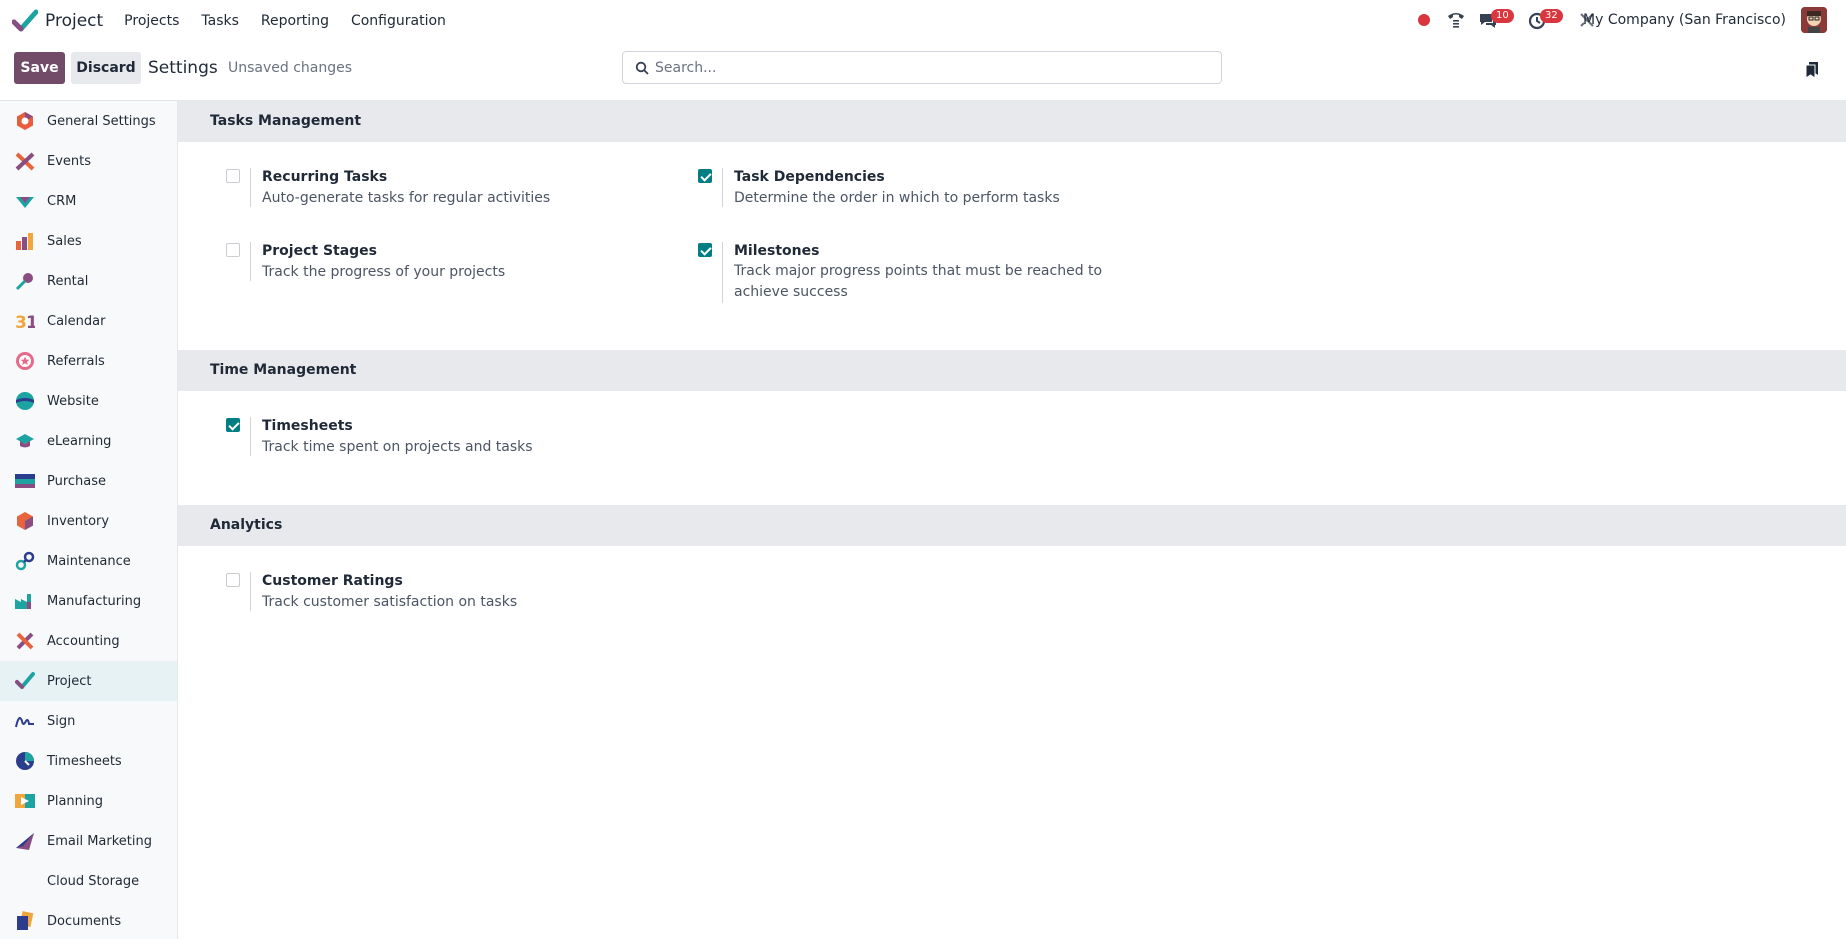 The image size is (1846, 939). What do you see at coordinates (93, 881) in the screenshot?
I see `sidebar-item-label: Cloud Storage` at bounding box center [93, 881].